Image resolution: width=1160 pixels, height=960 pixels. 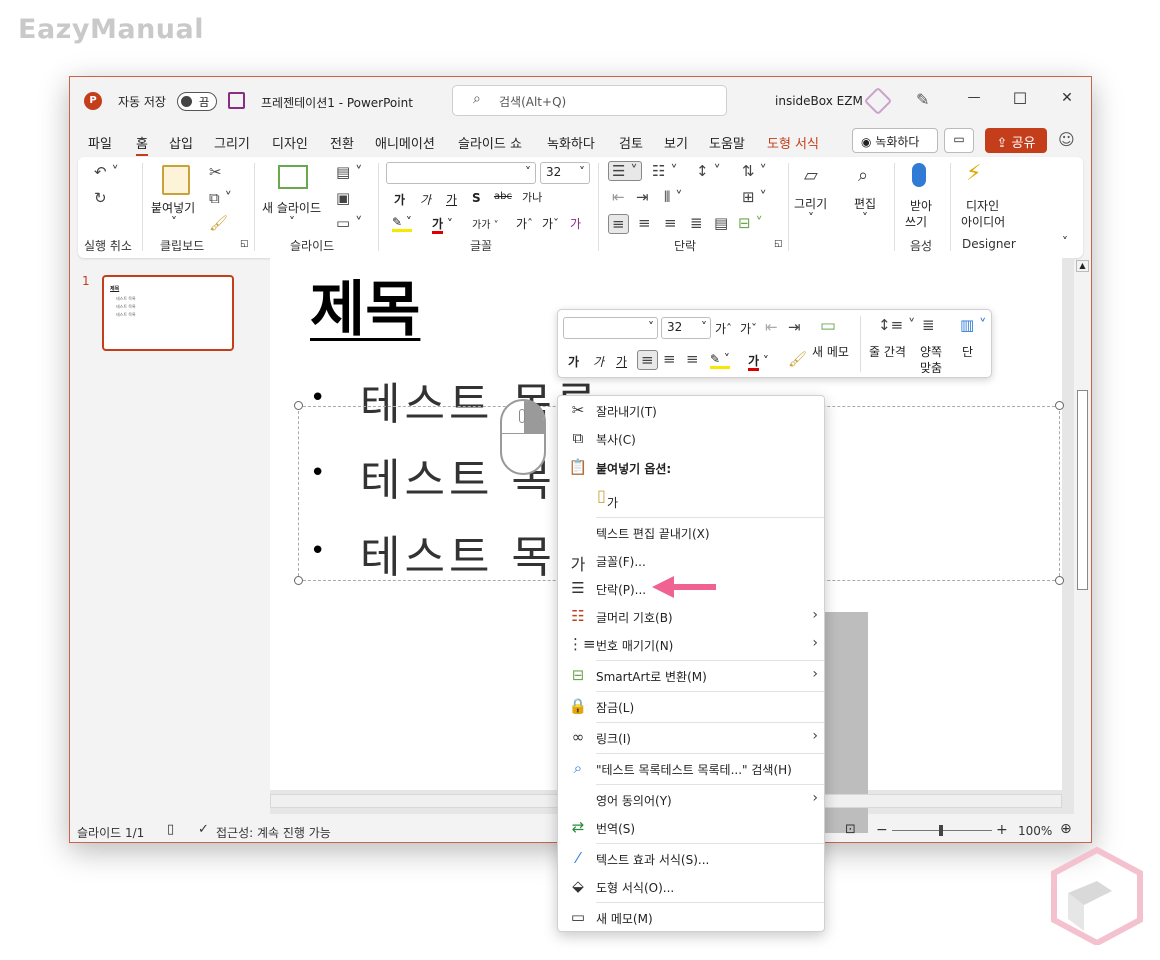 What do you see at coordinates (692, 359) in the screenshot?
I see `mini-align-right-button: ≡` at bounding box center [692, 359].